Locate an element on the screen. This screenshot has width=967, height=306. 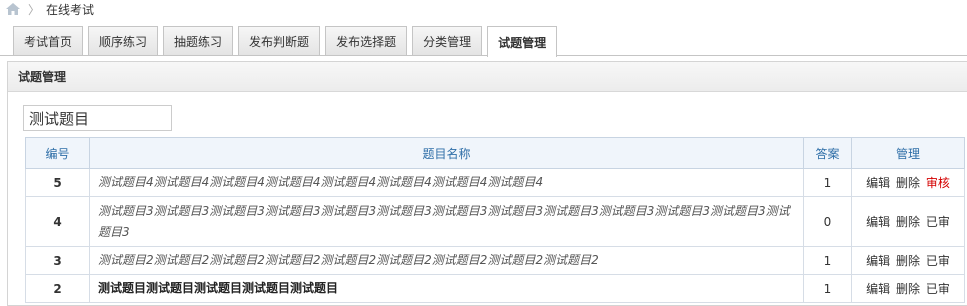
home-icon is located at coordinates (13, 9).